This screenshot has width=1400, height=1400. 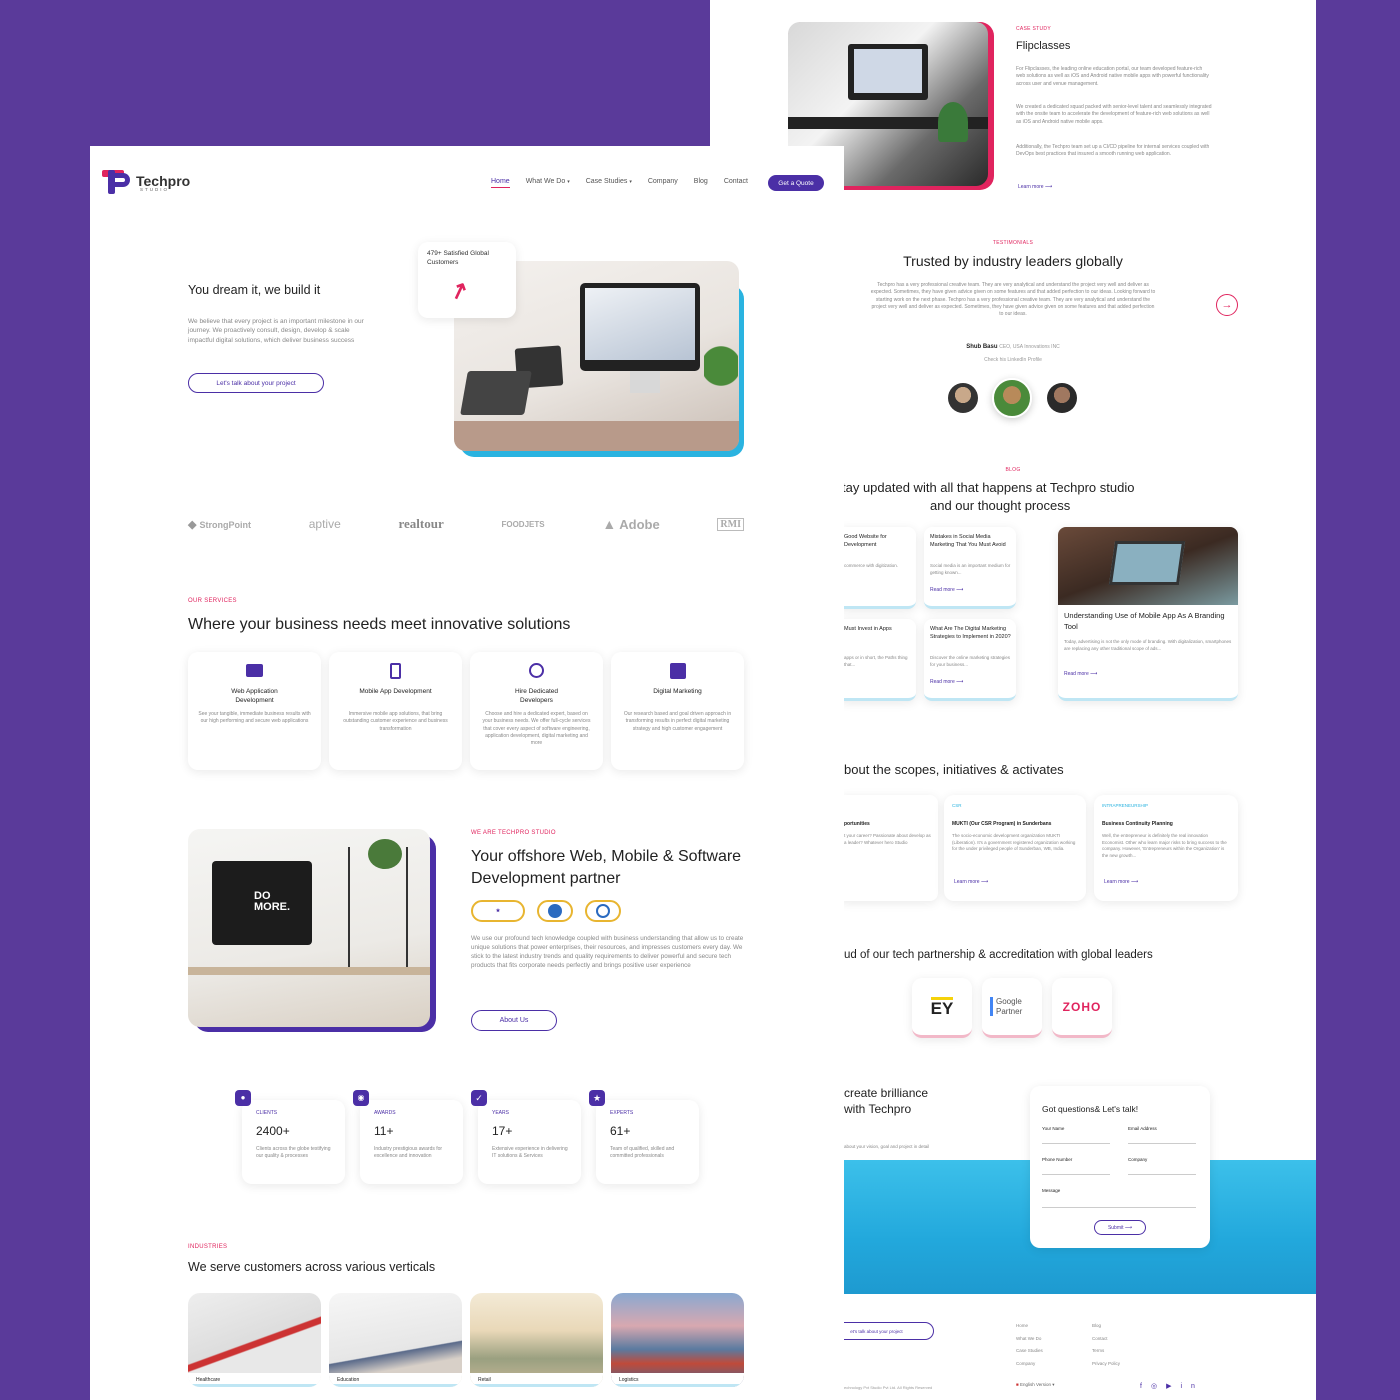 I want to click on company-field: Company, so click(x=1162, y=1166).